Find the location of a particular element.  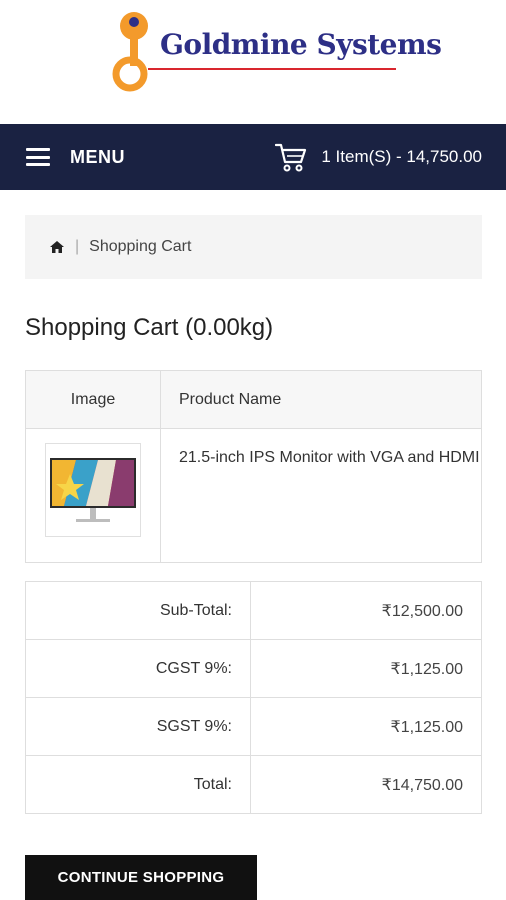

shopping-cart-icon is located at coordinates (291, 157).